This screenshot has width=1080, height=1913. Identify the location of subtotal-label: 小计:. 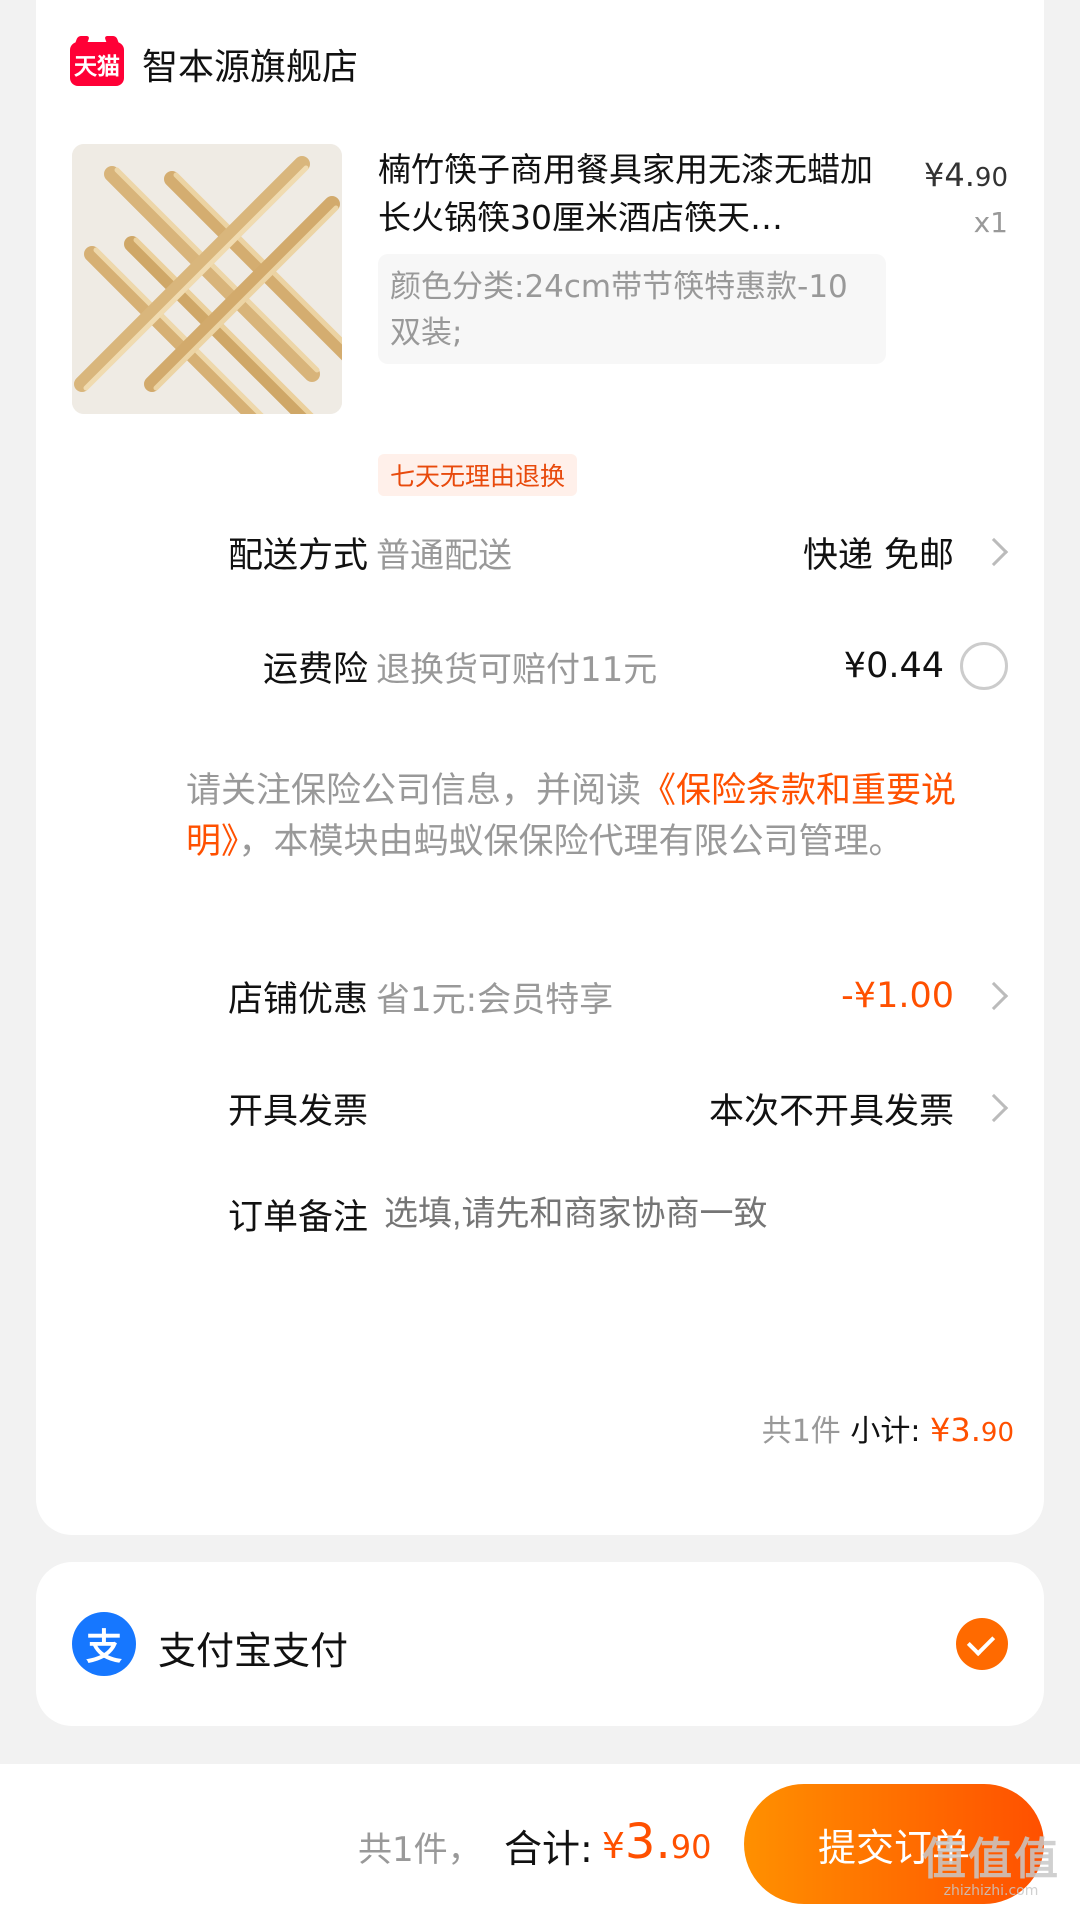
(885, 1431).